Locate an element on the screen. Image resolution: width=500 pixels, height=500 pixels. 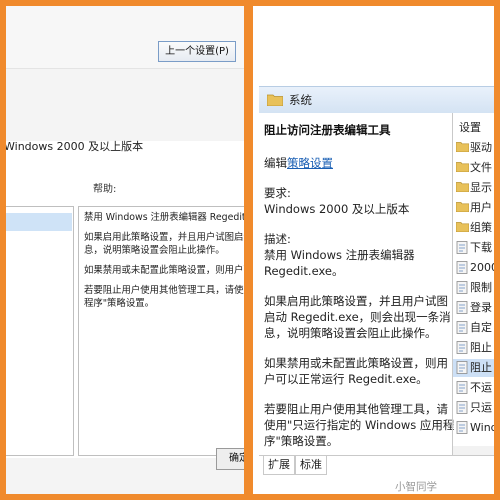
description-line: Regedit.exe。 is located at coordinates (304, 271).